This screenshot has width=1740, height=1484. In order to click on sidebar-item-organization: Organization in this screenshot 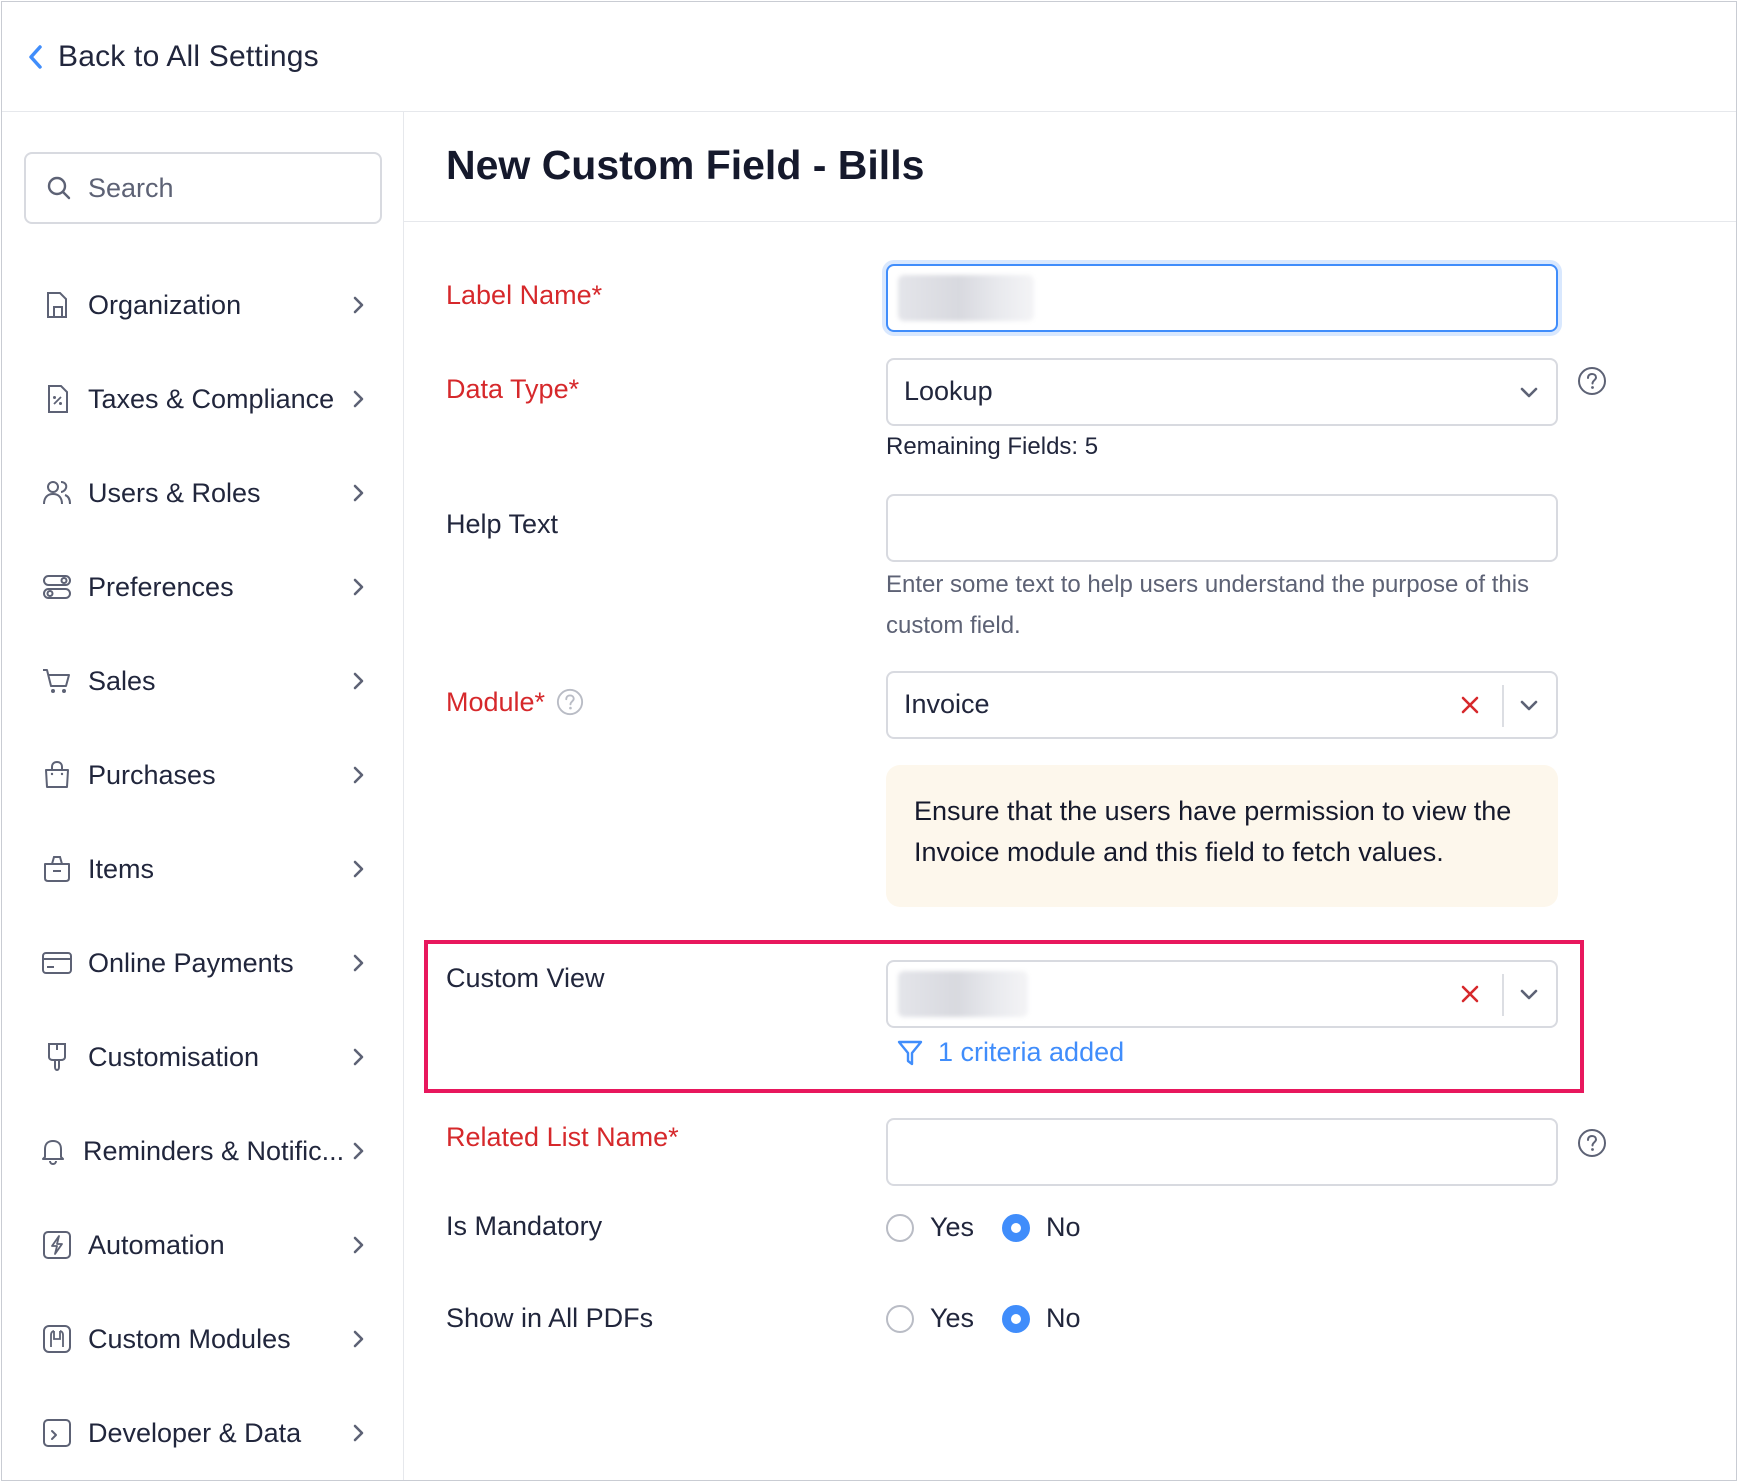, I will do `click(202, 305)`.